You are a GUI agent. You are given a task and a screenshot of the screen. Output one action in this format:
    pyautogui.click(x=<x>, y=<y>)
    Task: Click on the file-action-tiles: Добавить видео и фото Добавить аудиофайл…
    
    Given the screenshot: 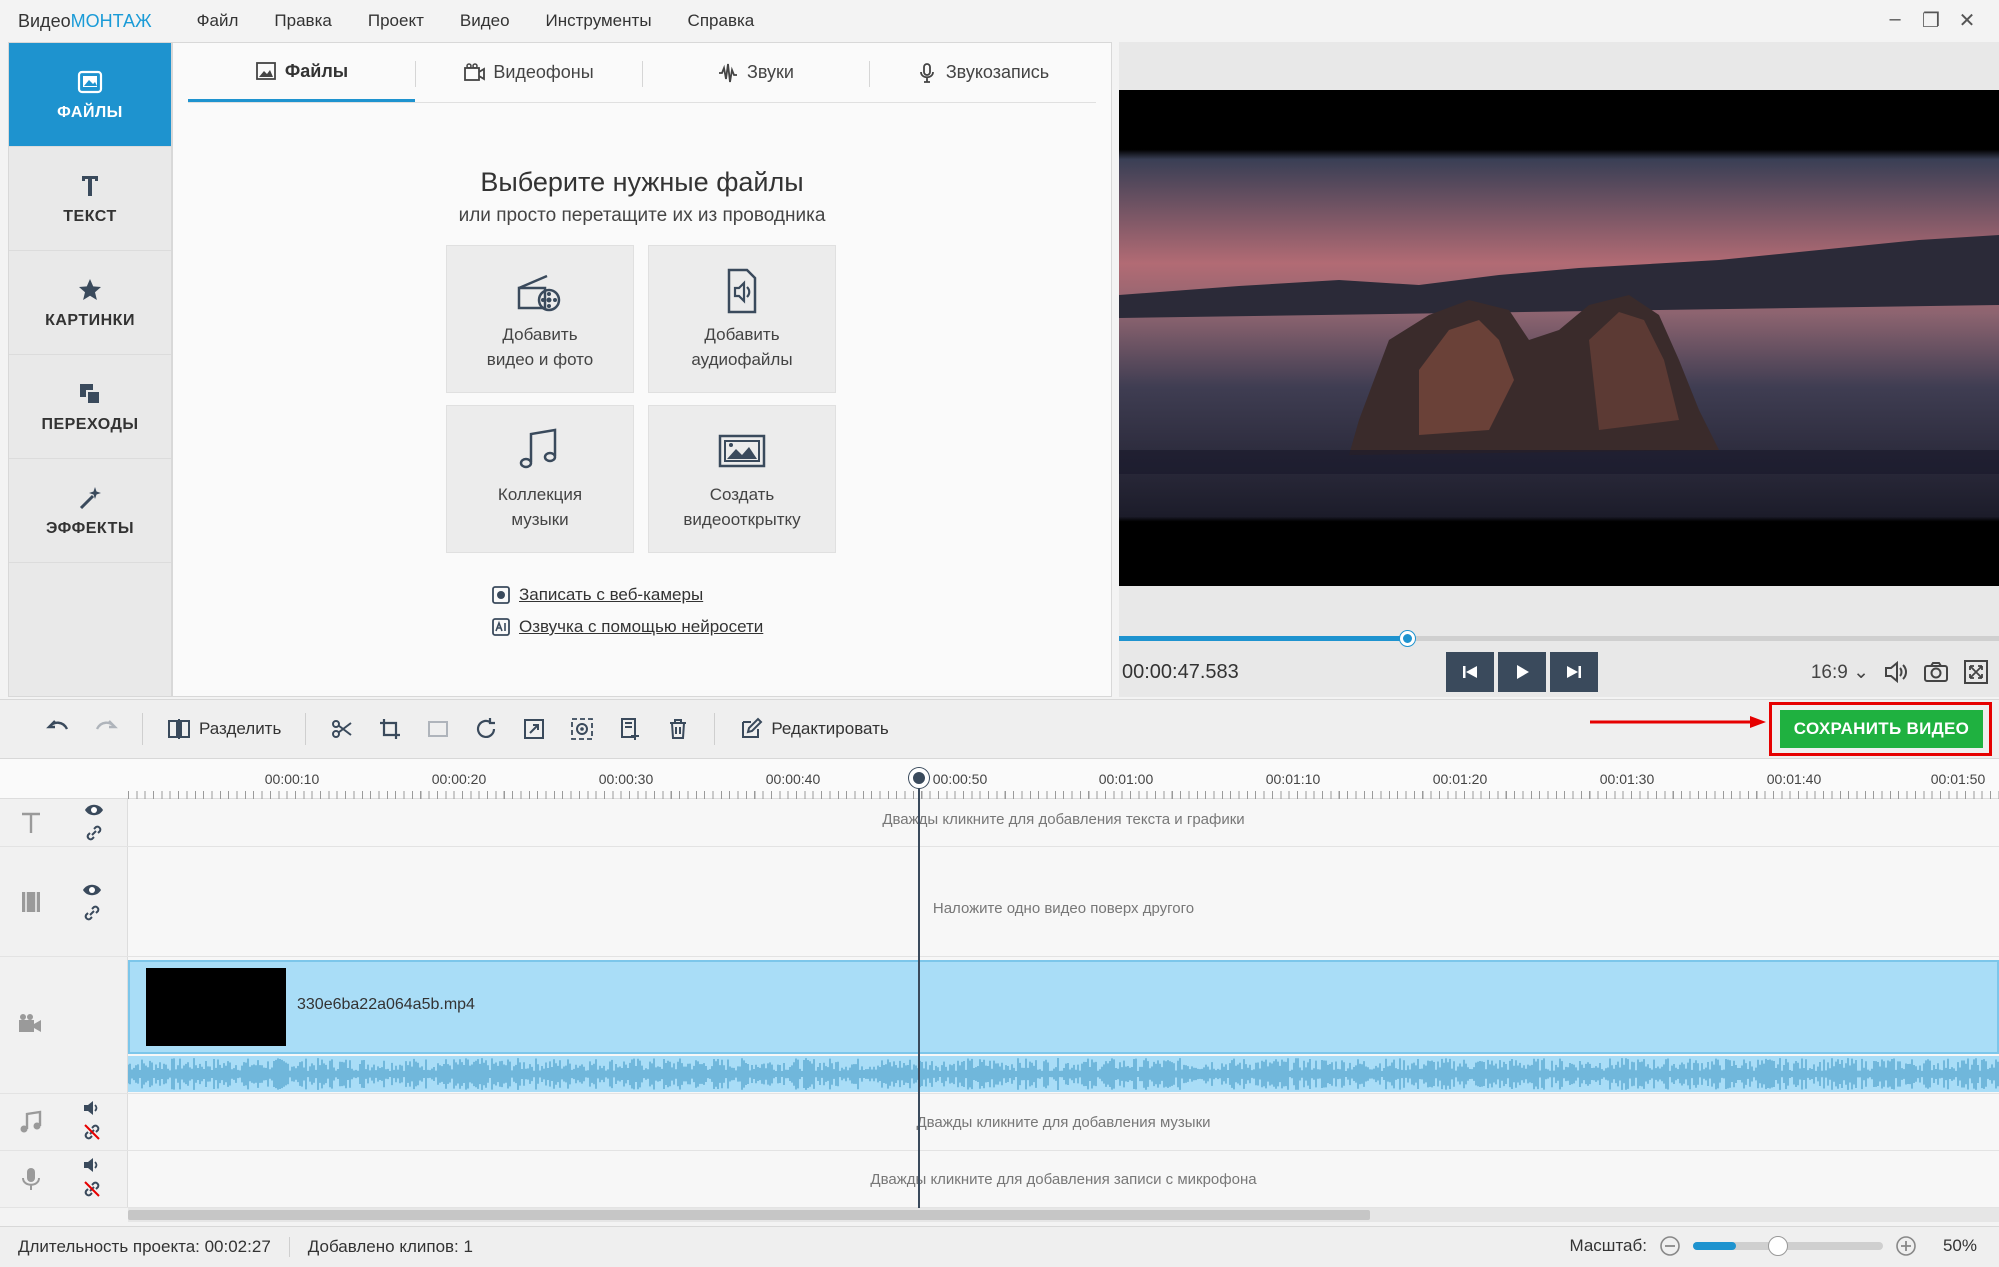 What is the action you would take?
    pyautogui.click(x=641, y=399)
    